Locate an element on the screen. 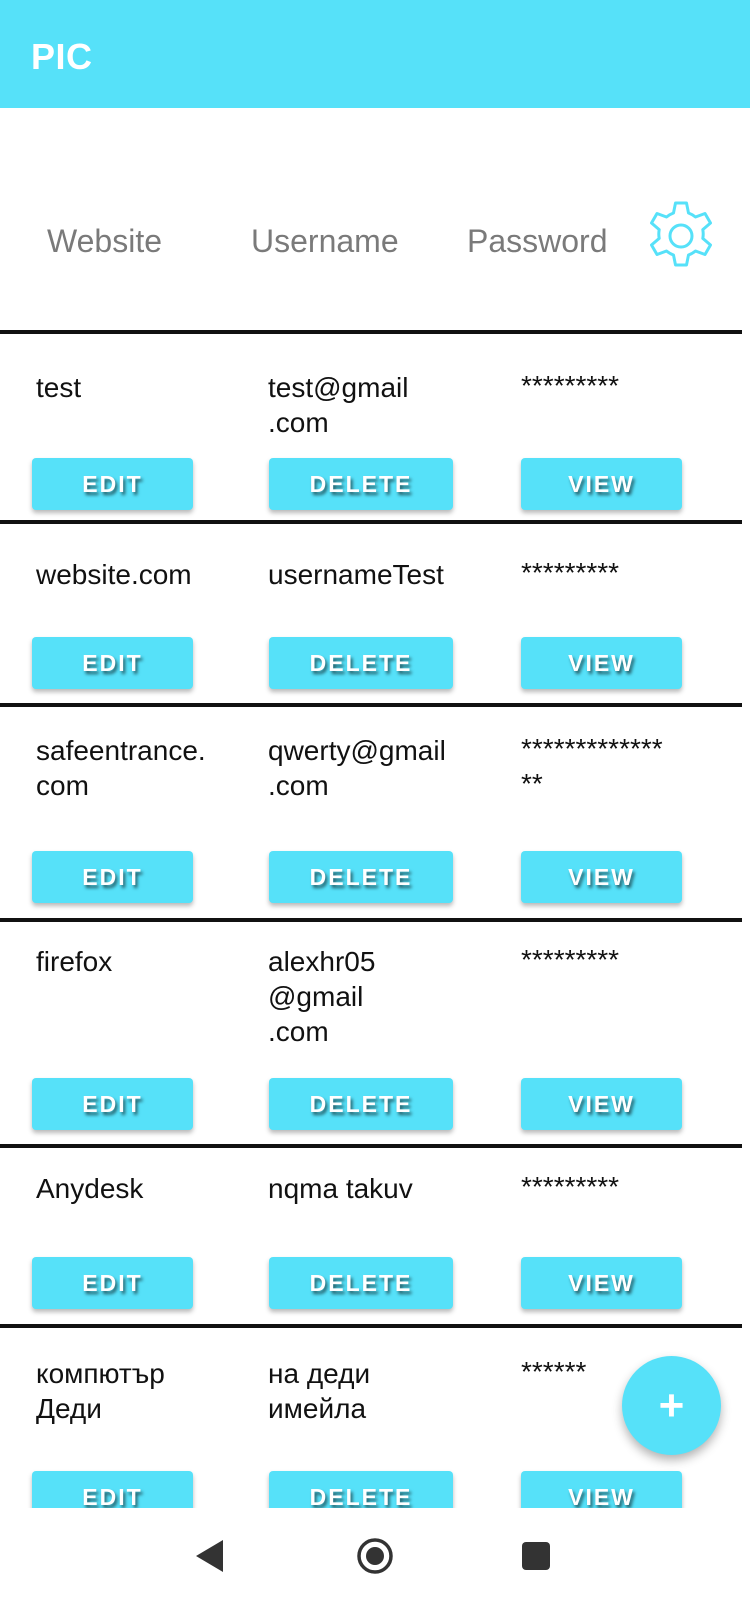 Image resolution: width=750 pixels, height=1601 pixels. entry-website: safeentrance. com is located at coordinates (121, 768).